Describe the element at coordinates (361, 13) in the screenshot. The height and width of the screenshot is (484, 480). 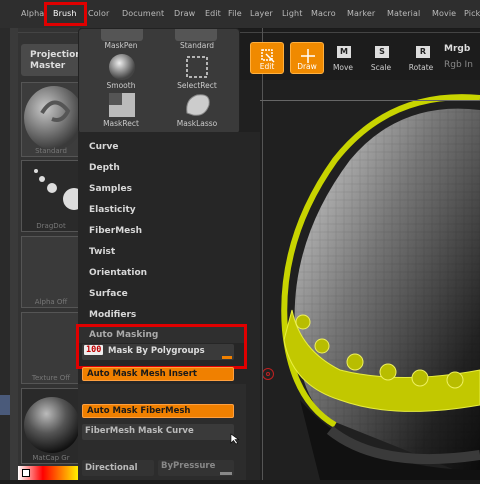
I see `menu-marker: Marker` at that location.